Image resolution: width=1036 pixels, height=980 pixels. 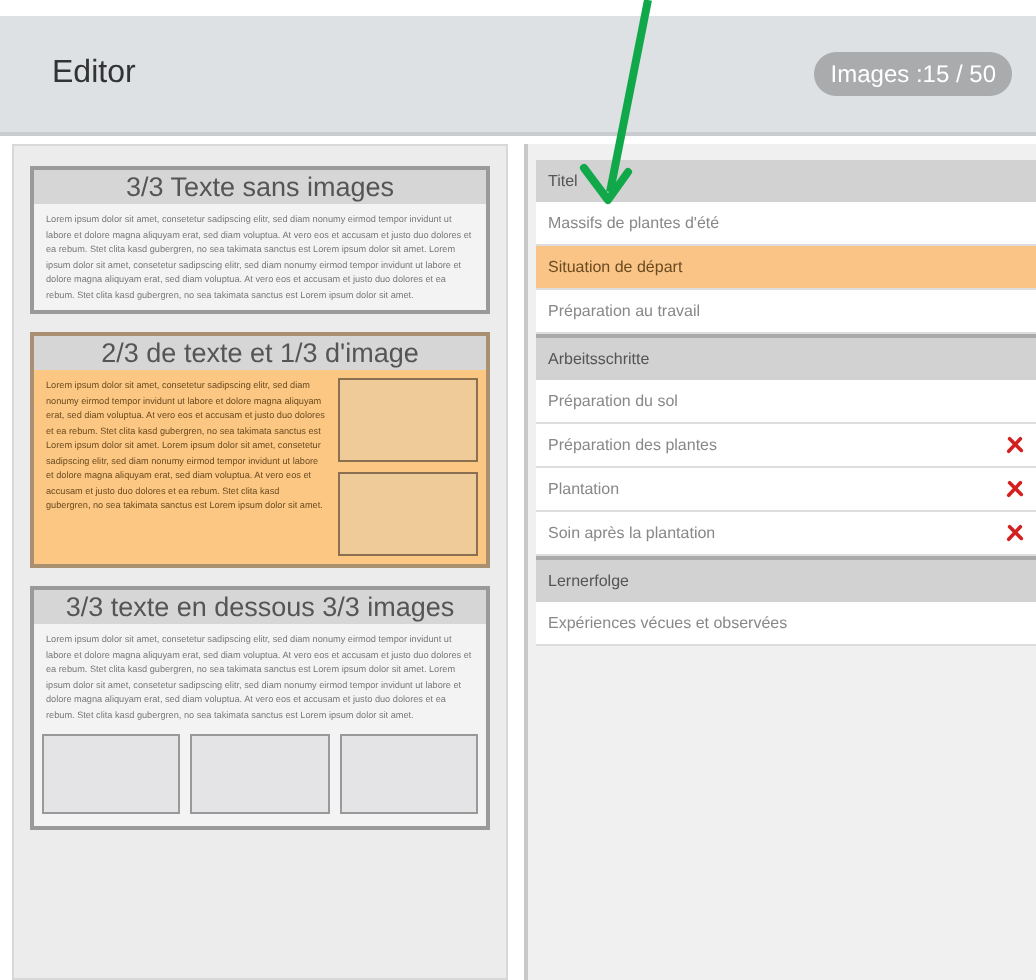 I want to click on page-list-item: Situation de départ, so click(x=786, y=268).